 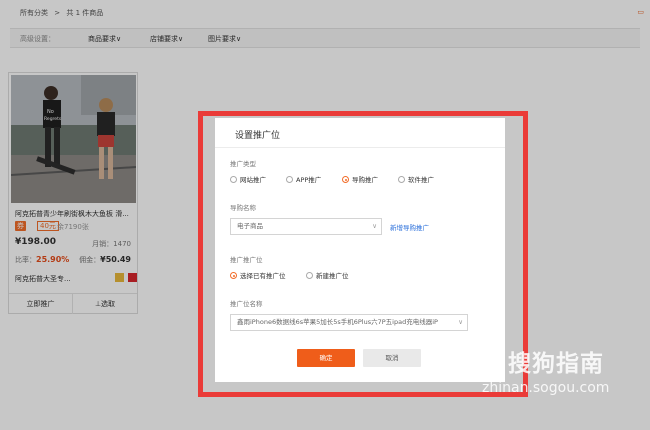 What do you see at coordinates (546, 388) in the screenshot?
I see `watermark-url: zhinan.sogou.com` at bounding box center [546, 388].